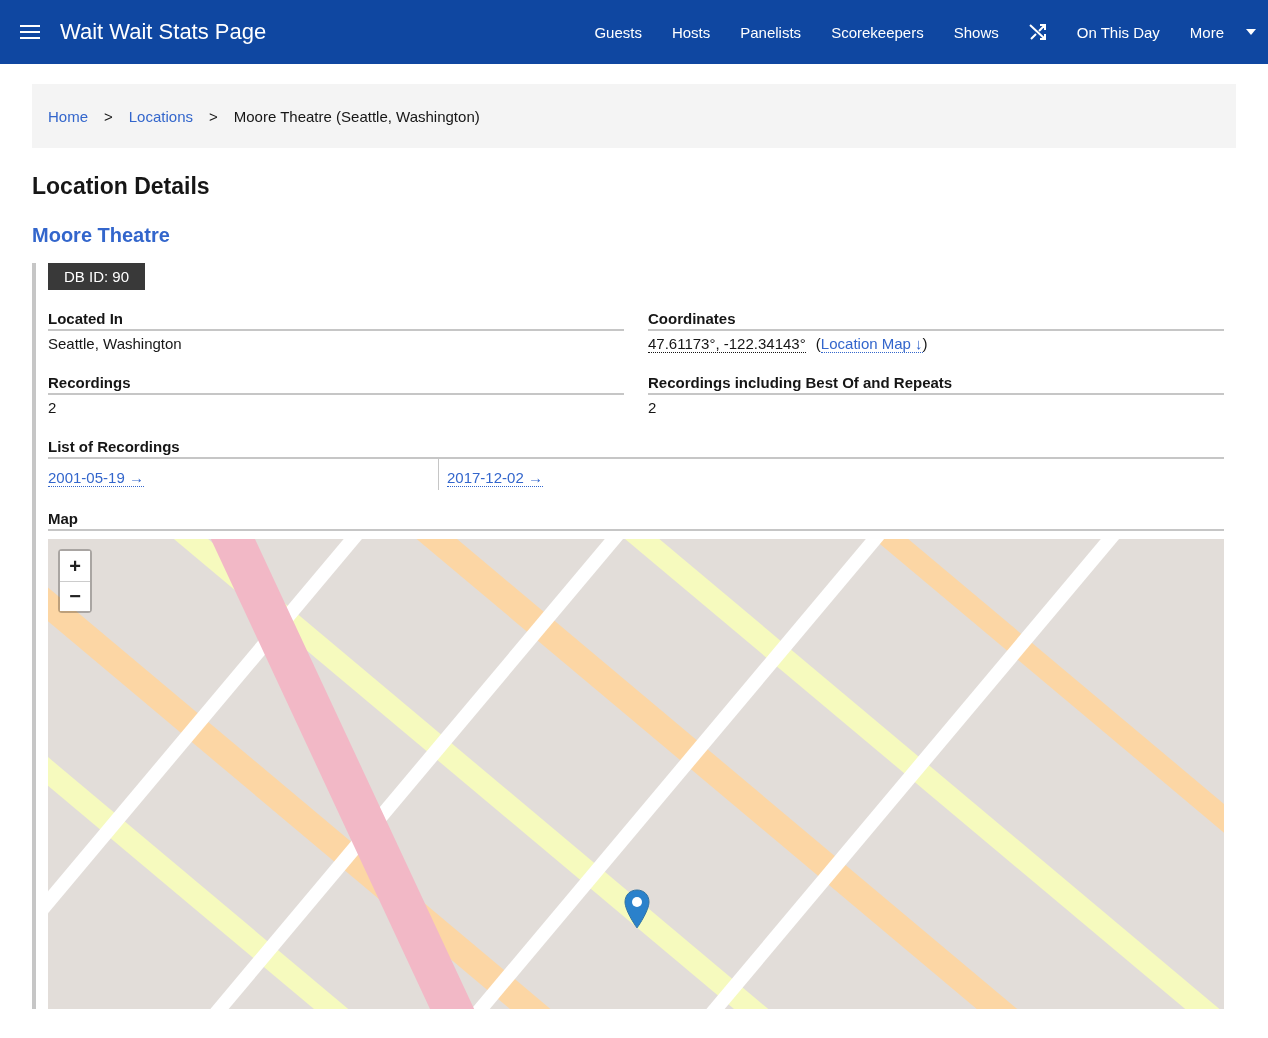  I want to click on breadcrumb-link: Home, so click(68, 116).